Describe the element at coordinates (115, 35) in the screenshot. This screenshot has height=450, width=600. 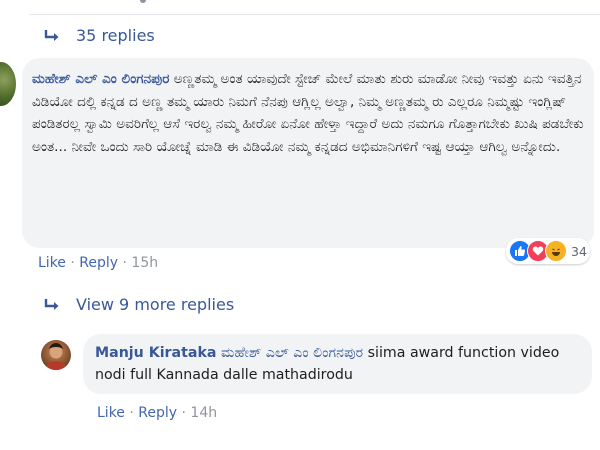
I see `replies-link-label: 35 replies` at that location.